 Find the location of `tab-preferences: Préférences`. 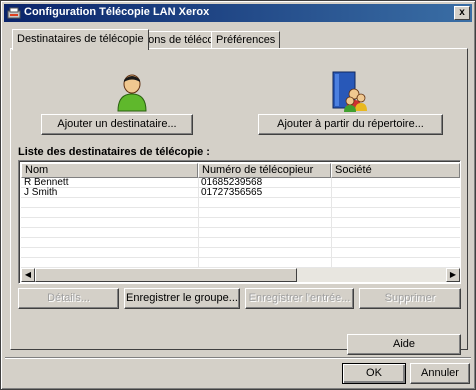

tab-preferences: Préférences is located at coordinates (246, 40).